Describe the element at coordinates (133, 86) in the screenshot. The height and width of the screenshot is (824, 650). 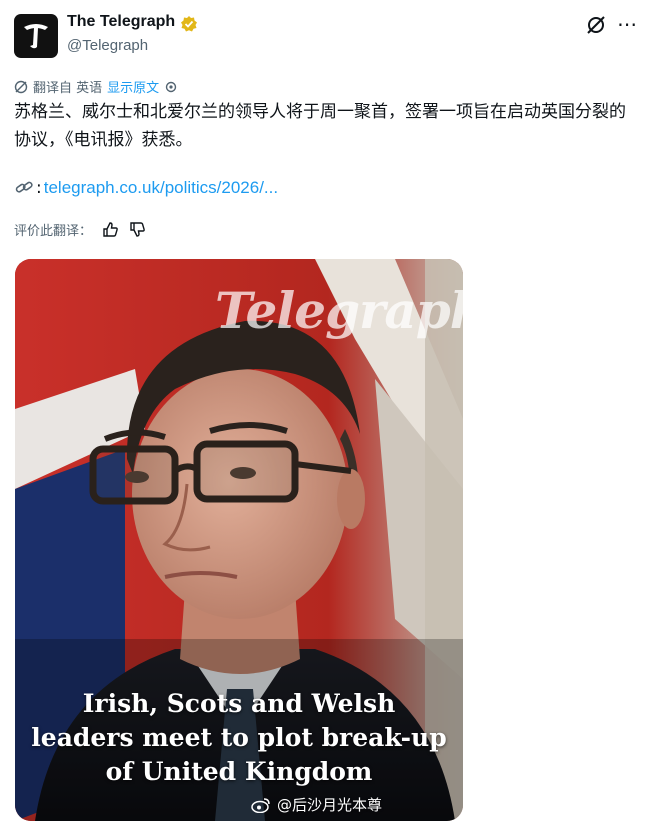
I see `show-original-link: 显示原文` at that location.